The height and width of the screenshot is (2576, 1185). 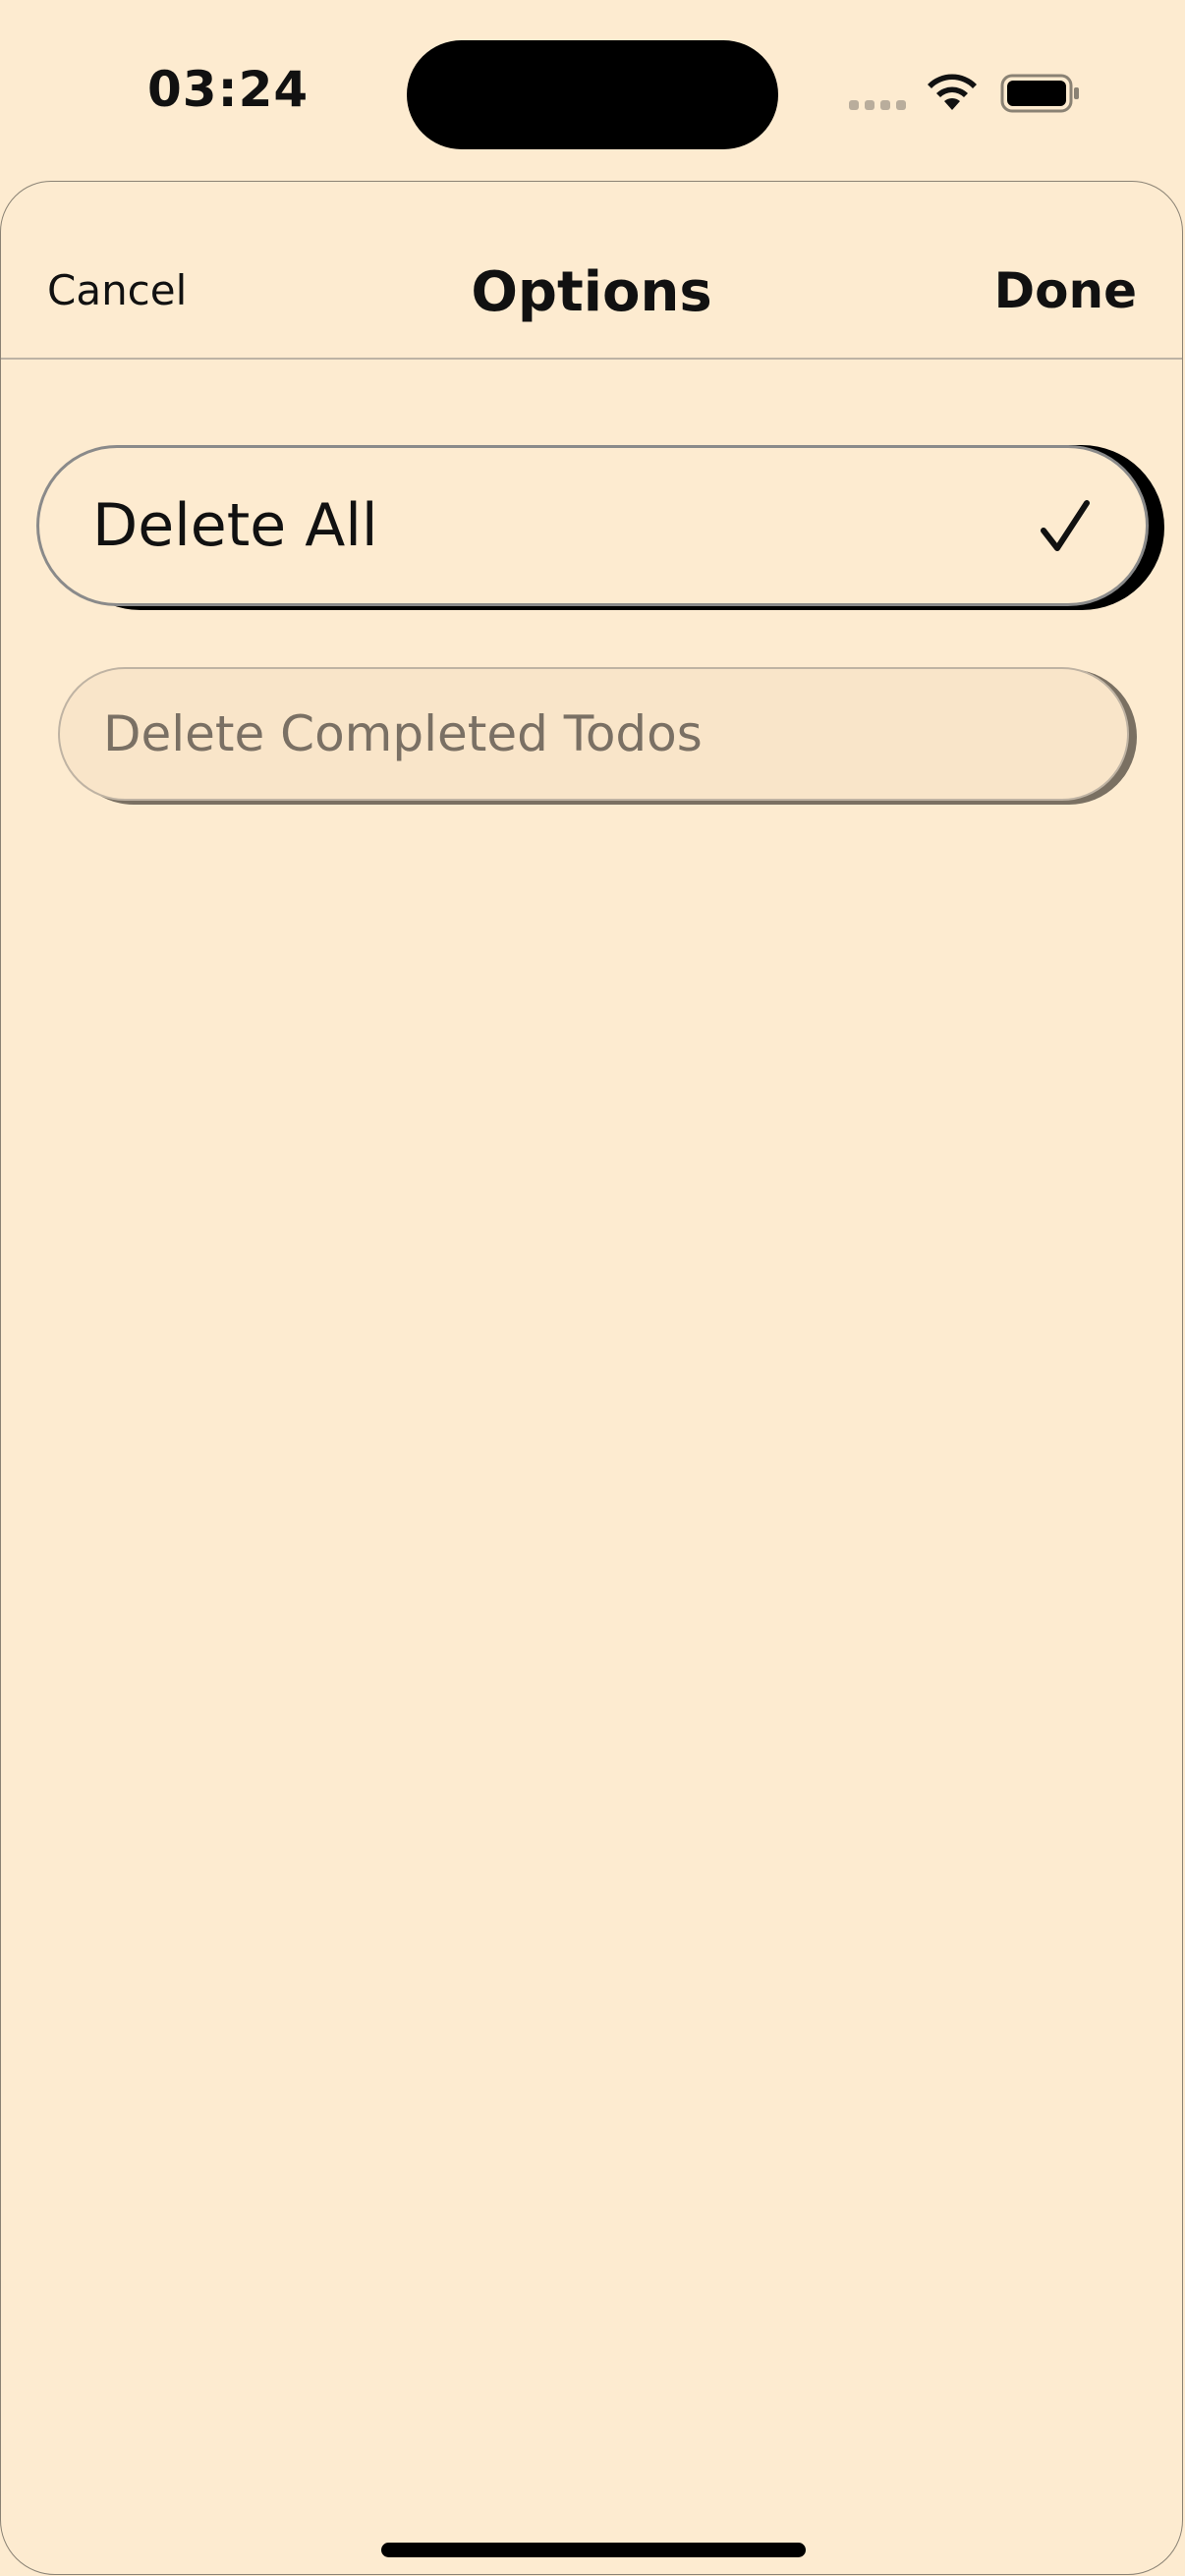 I want to click on option-delete-all-face: Delete All, so click(x=592, y=525).